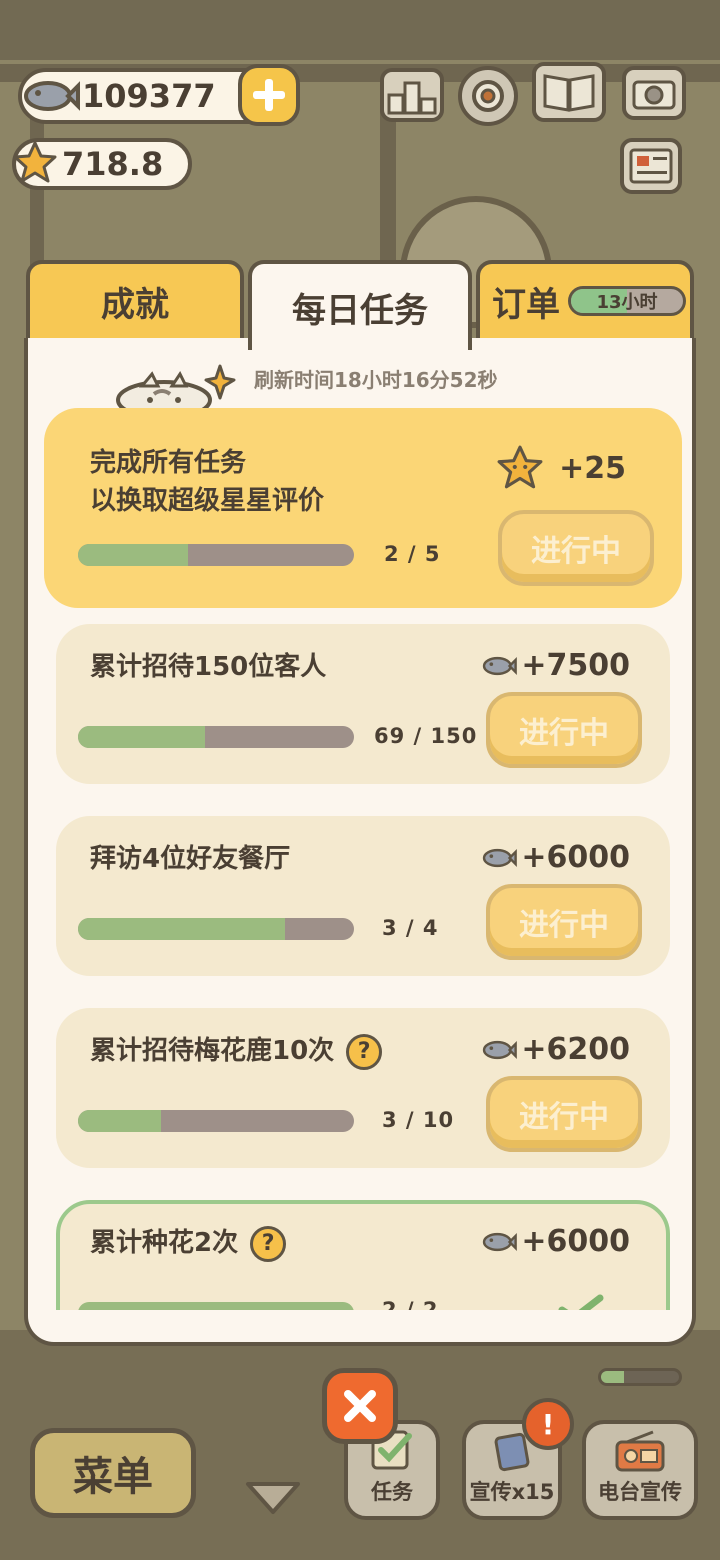 This screenshot has width=720, height=1560. Describe the element at coordinates (575, 1049) in the screenshot. I see `task-reward-value: +6200` at that location.